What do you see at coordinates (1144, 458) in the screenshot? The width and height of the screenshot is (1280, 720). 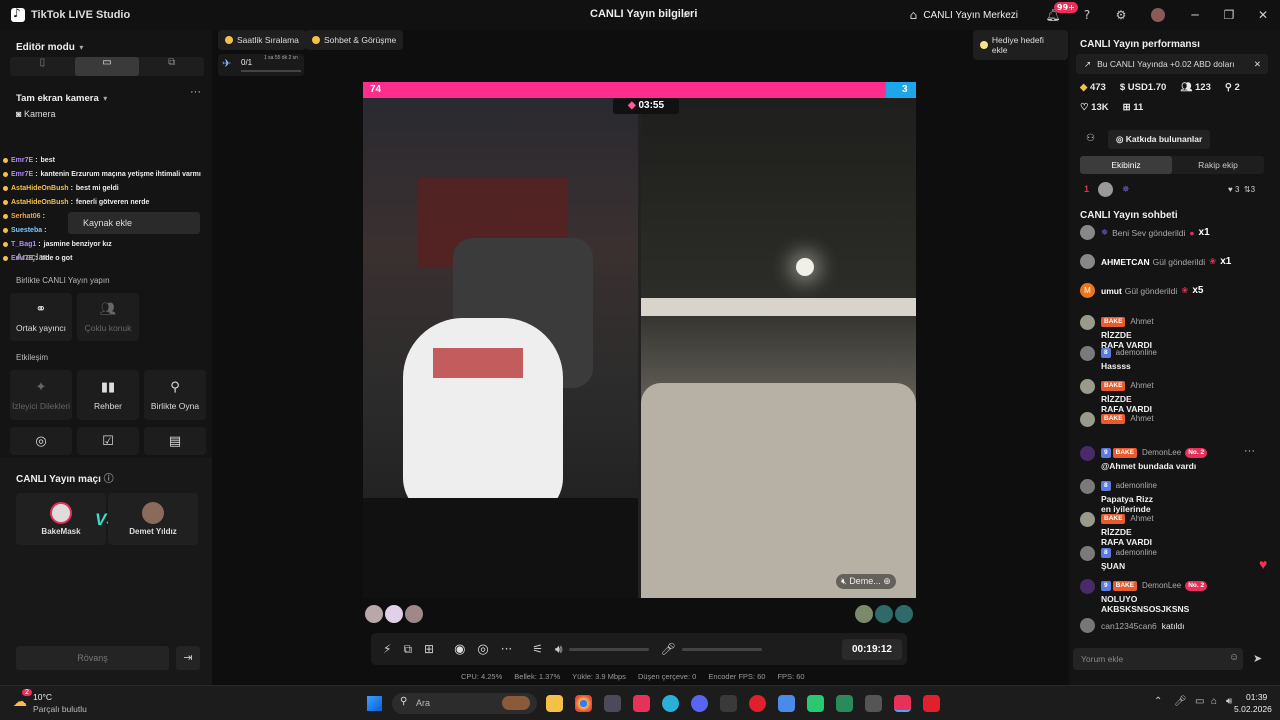 I see `chat-message: 9 BAKE DemonLee No. 2 @Ahmet bundada vardı` at bounding box center [1144, 458].